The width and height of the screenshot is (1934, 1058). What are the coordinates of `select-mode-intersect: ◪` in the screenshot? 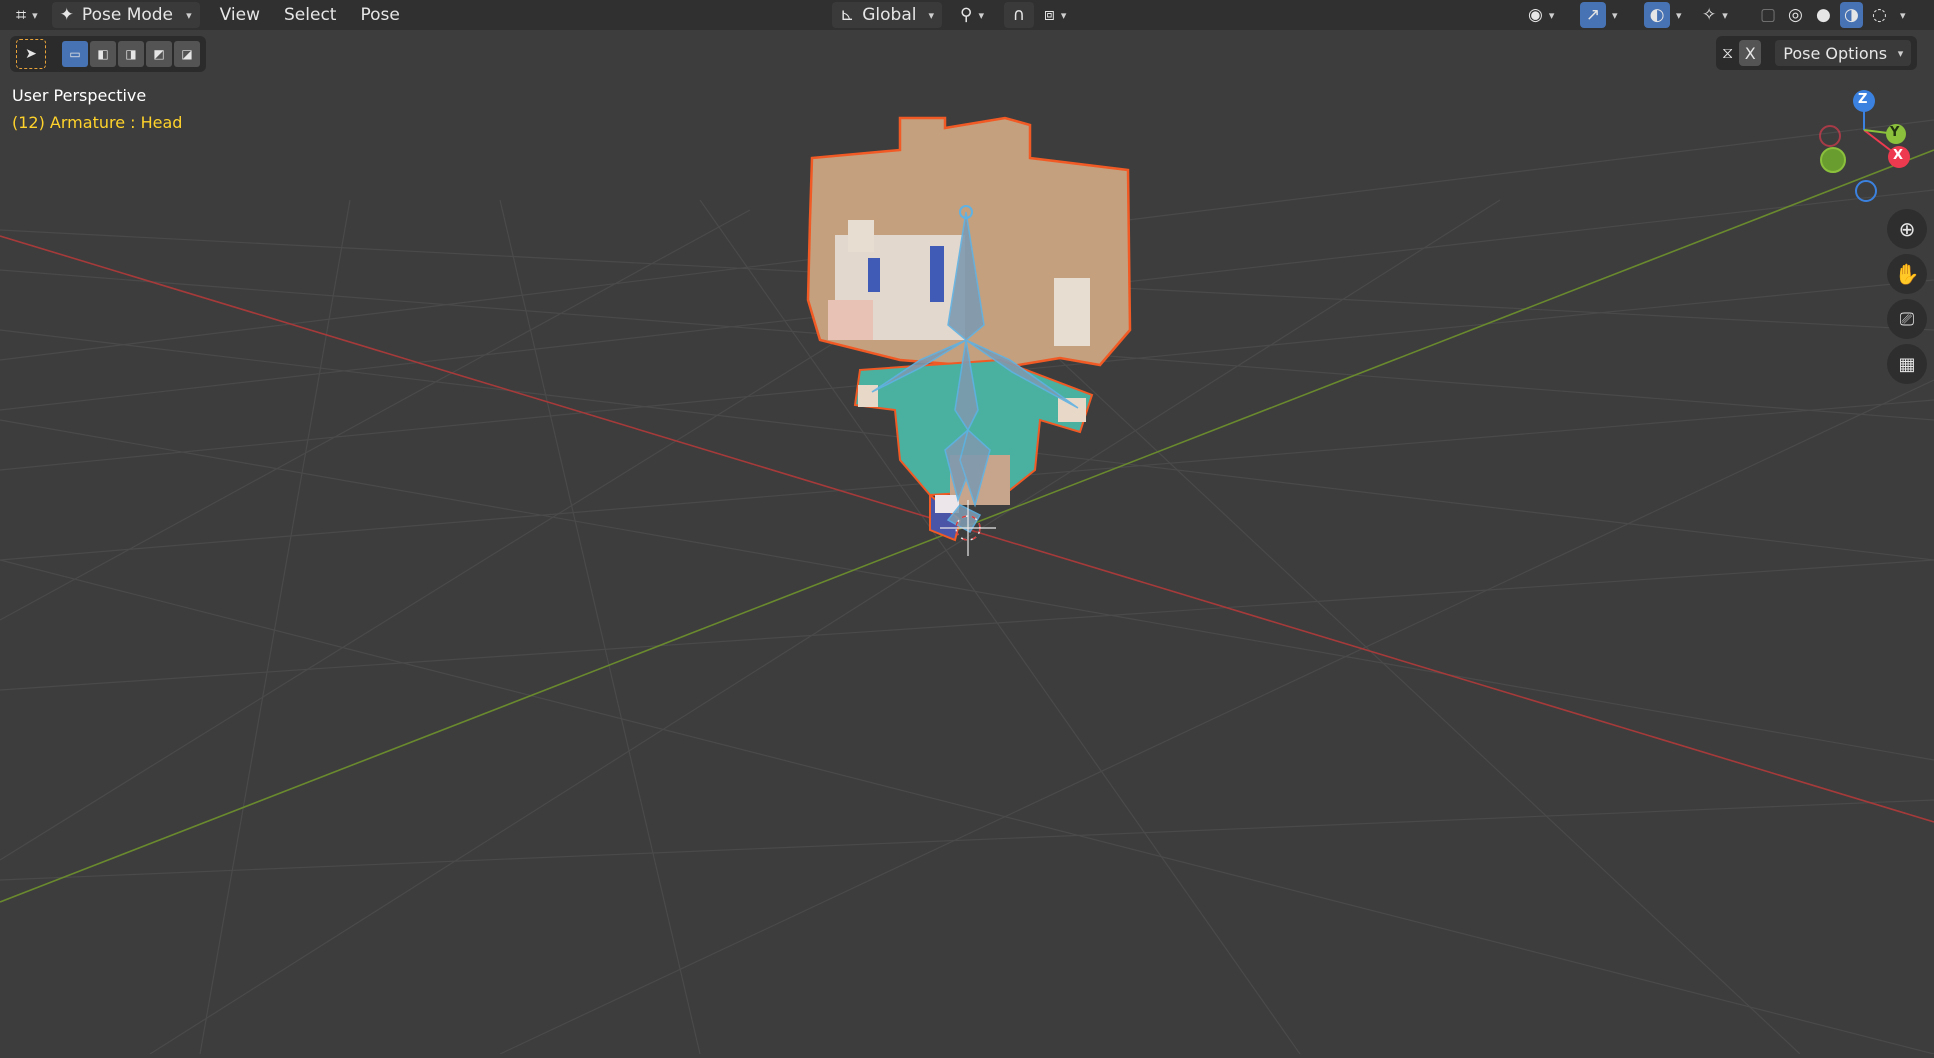 It's located at (187, 54).